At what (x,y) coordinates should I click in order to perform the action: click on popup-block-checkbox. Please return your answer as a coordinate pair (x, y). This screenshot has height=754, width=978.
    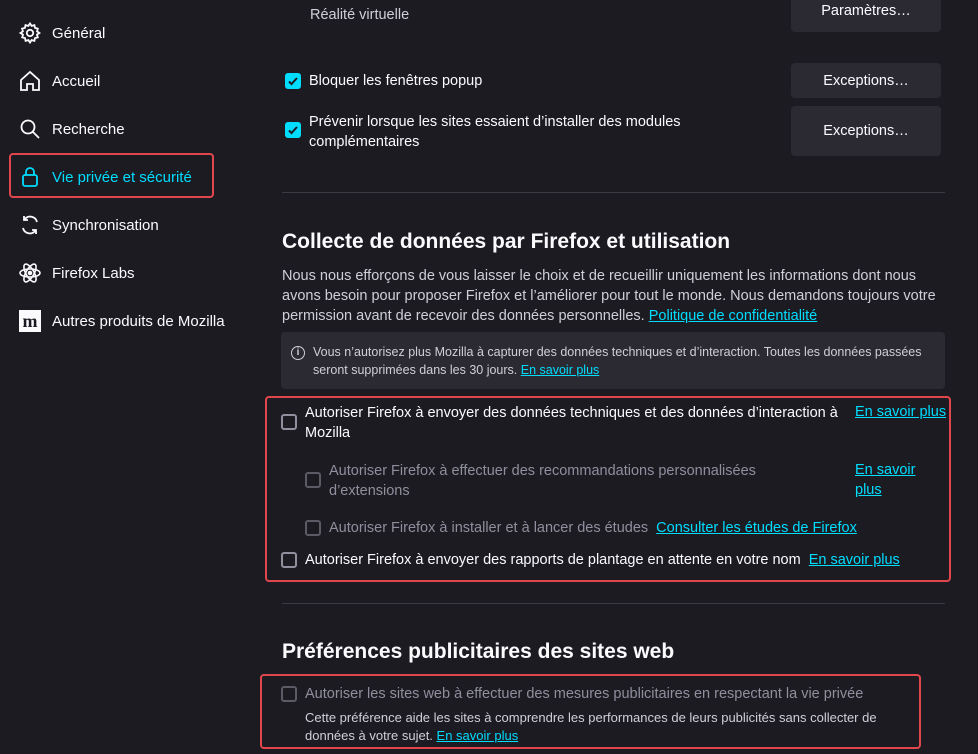
    Looking at the image, I should click on (293, 81).